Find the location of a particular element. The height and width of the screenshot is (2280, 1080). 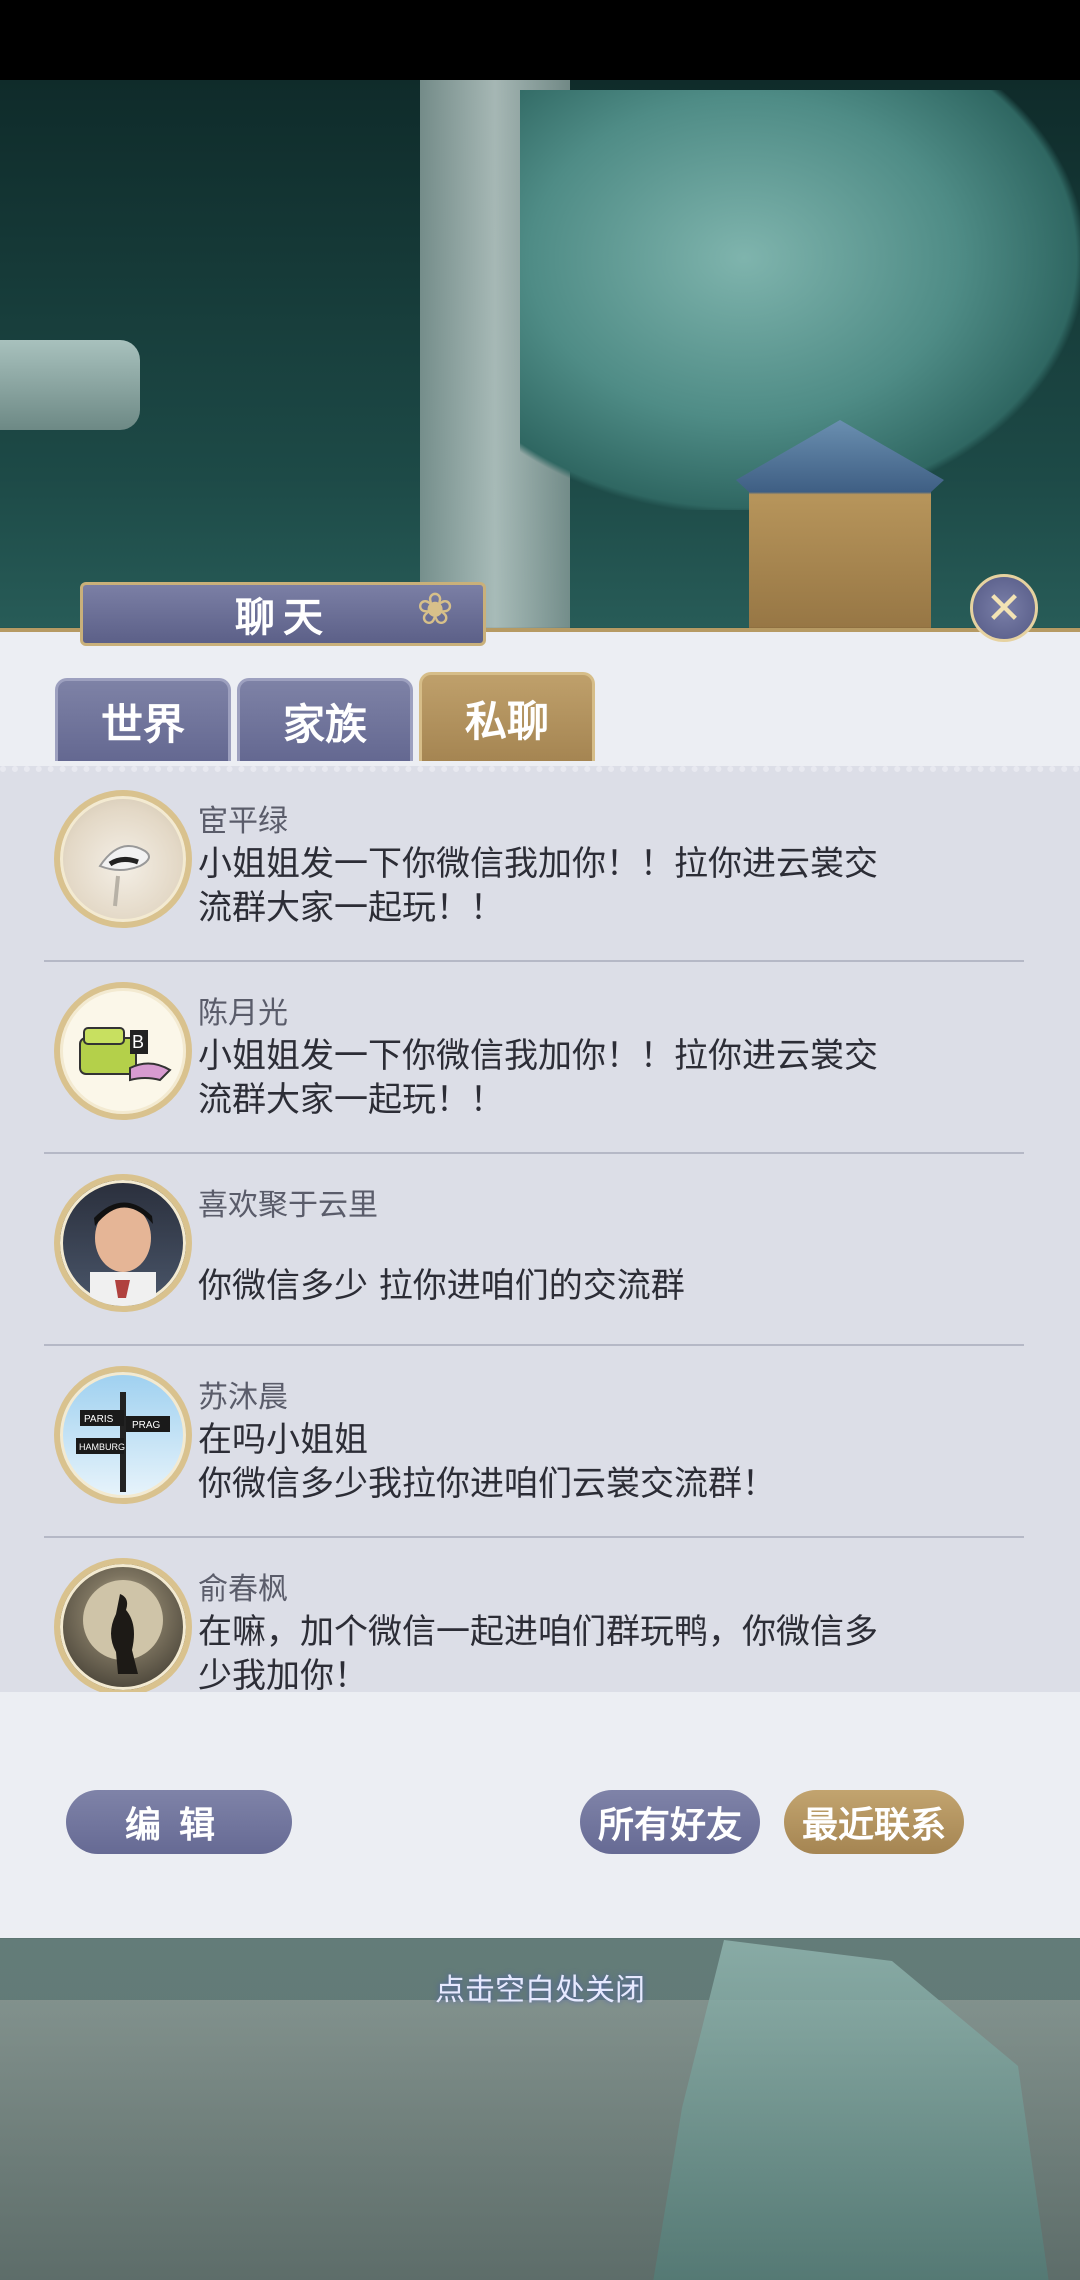

recent-contacts-button: 最近联系 is located at coordinates (874, 1822).